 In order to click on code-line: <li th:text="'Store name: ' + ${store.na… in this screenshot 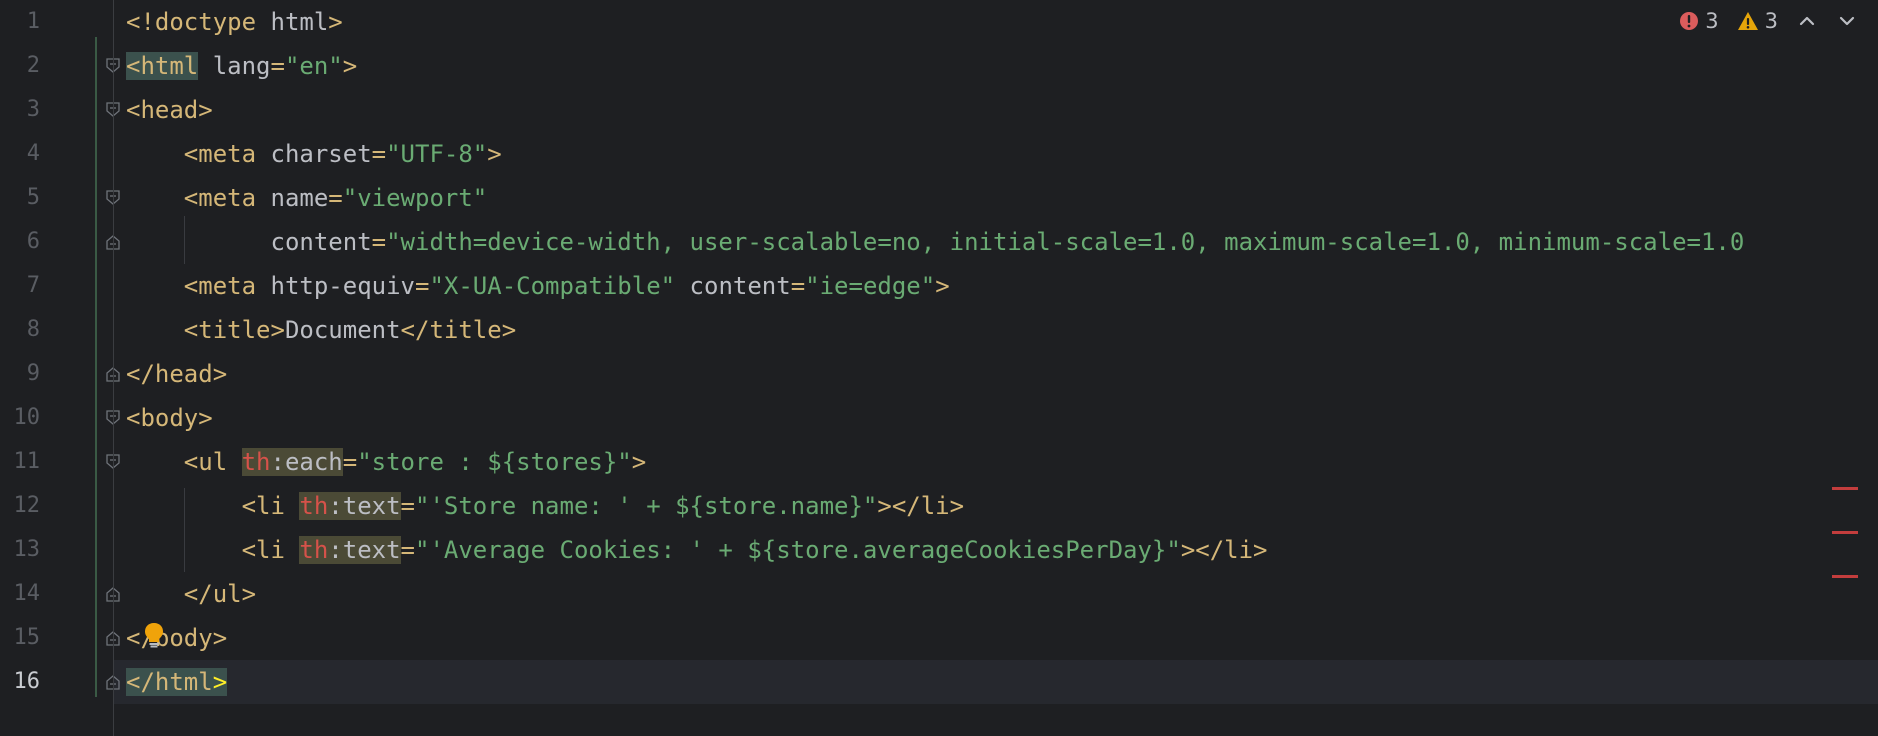, I will do `click(939, 506)`.